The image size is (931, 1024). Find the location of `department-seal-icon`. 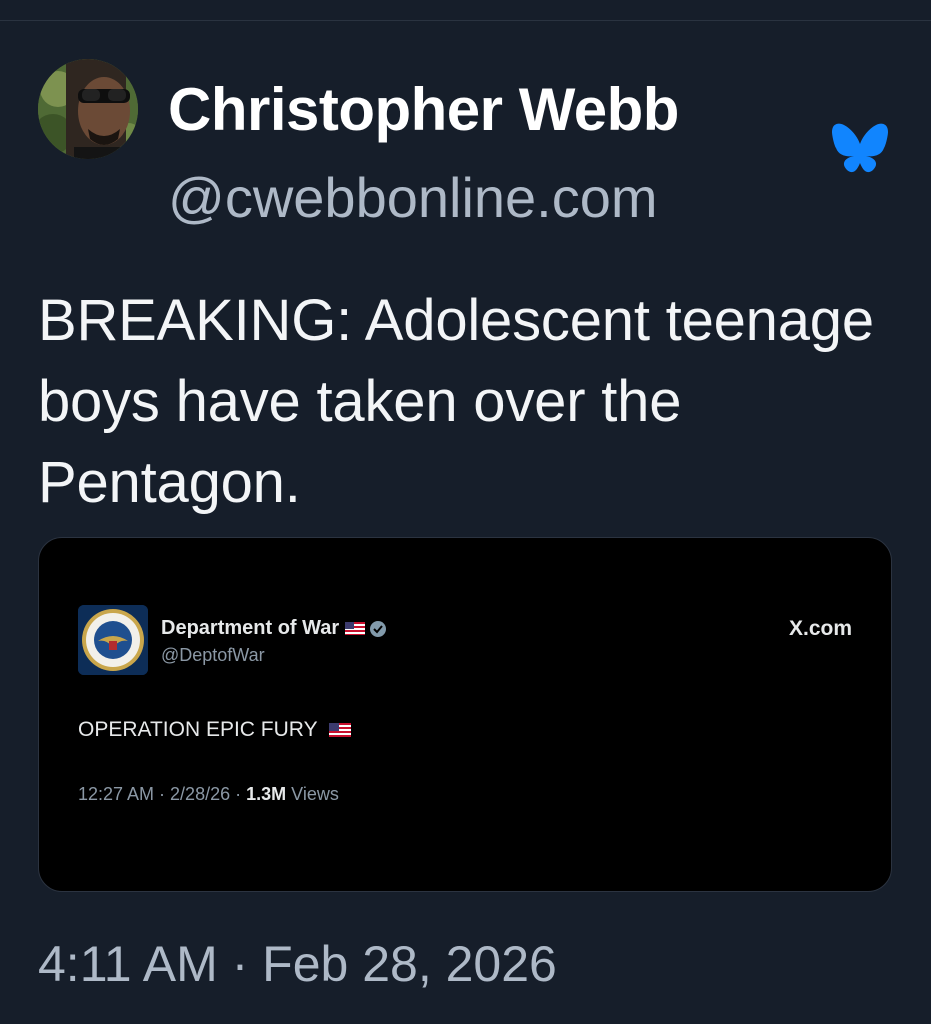

department-seal-icon is located at coordinates (113, 640).